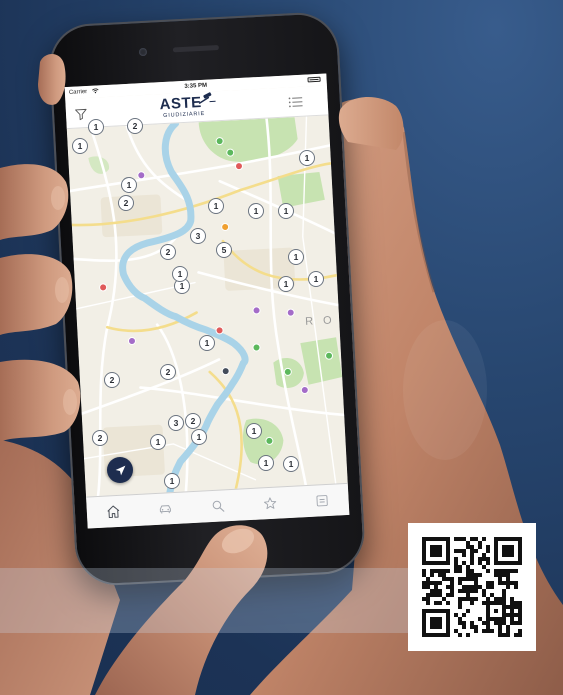 This screenshot has height=695, width=563. I want to click on tab-vehicles, so click(165, 509).